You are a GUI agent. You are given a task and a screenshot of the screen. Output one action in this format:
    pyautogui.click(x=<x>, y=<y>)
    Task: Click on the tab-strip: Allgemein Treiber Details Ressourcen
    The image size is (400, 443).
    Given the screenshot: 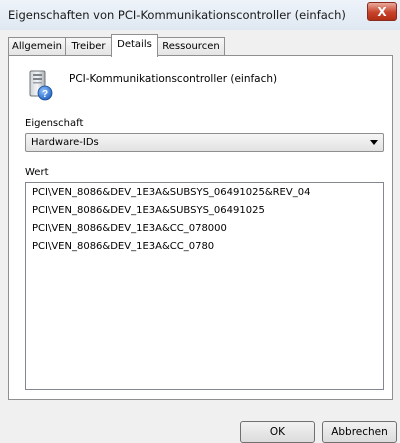 What is the action you would take?
    pyautogui.click(x=200, y=45)
    